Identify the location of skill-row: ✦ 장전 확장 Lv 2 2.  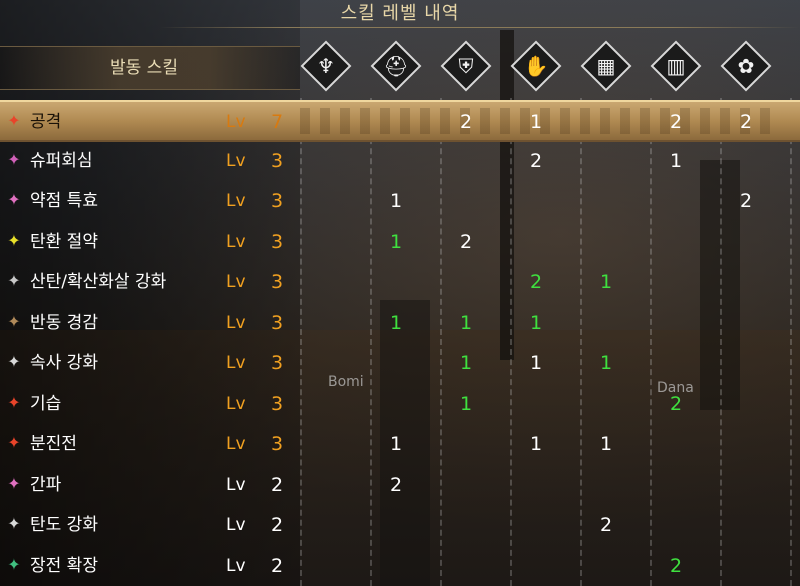
(400, 566).